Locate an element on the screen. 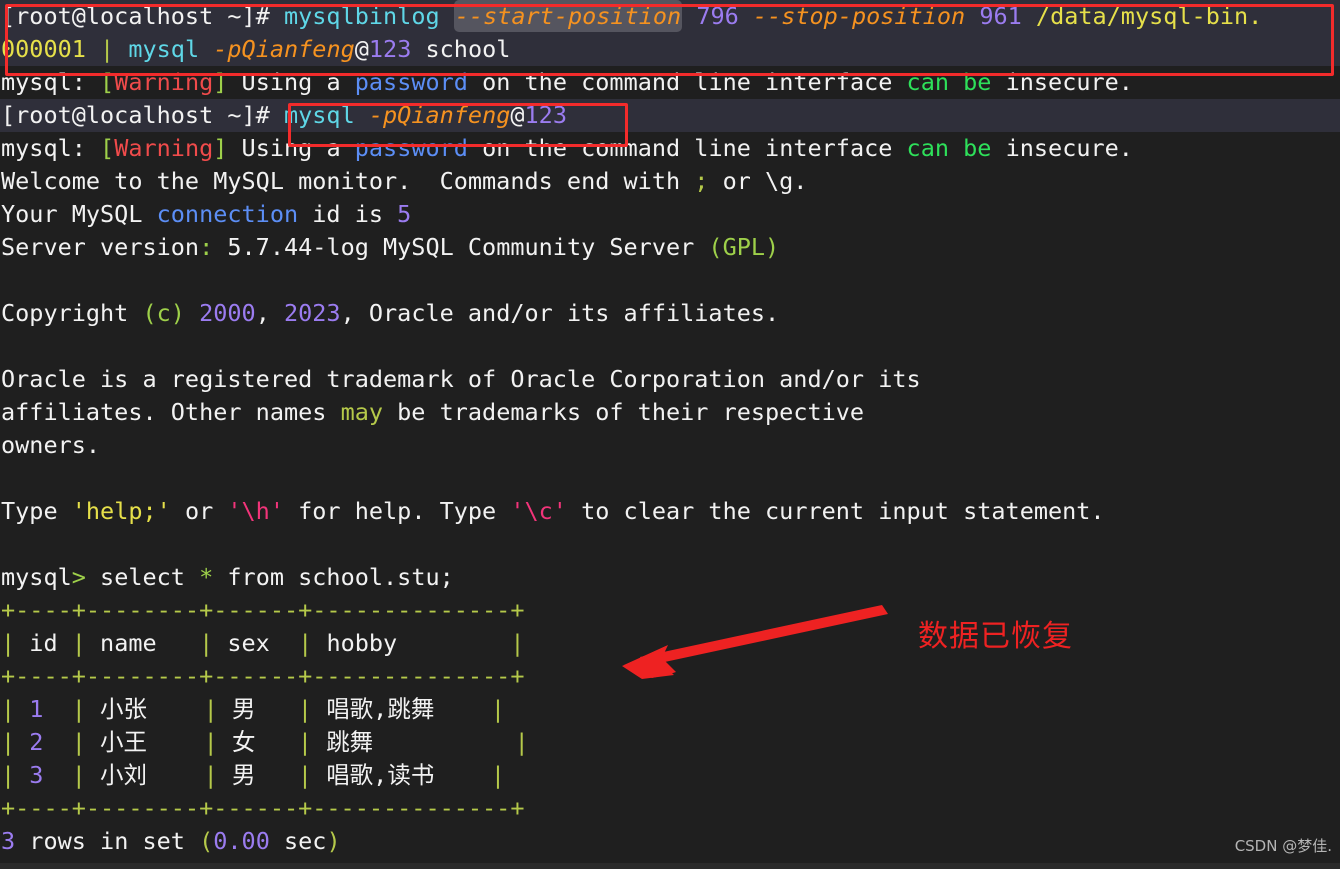  password-number-2: 123 is located at coordinates (545, 115).